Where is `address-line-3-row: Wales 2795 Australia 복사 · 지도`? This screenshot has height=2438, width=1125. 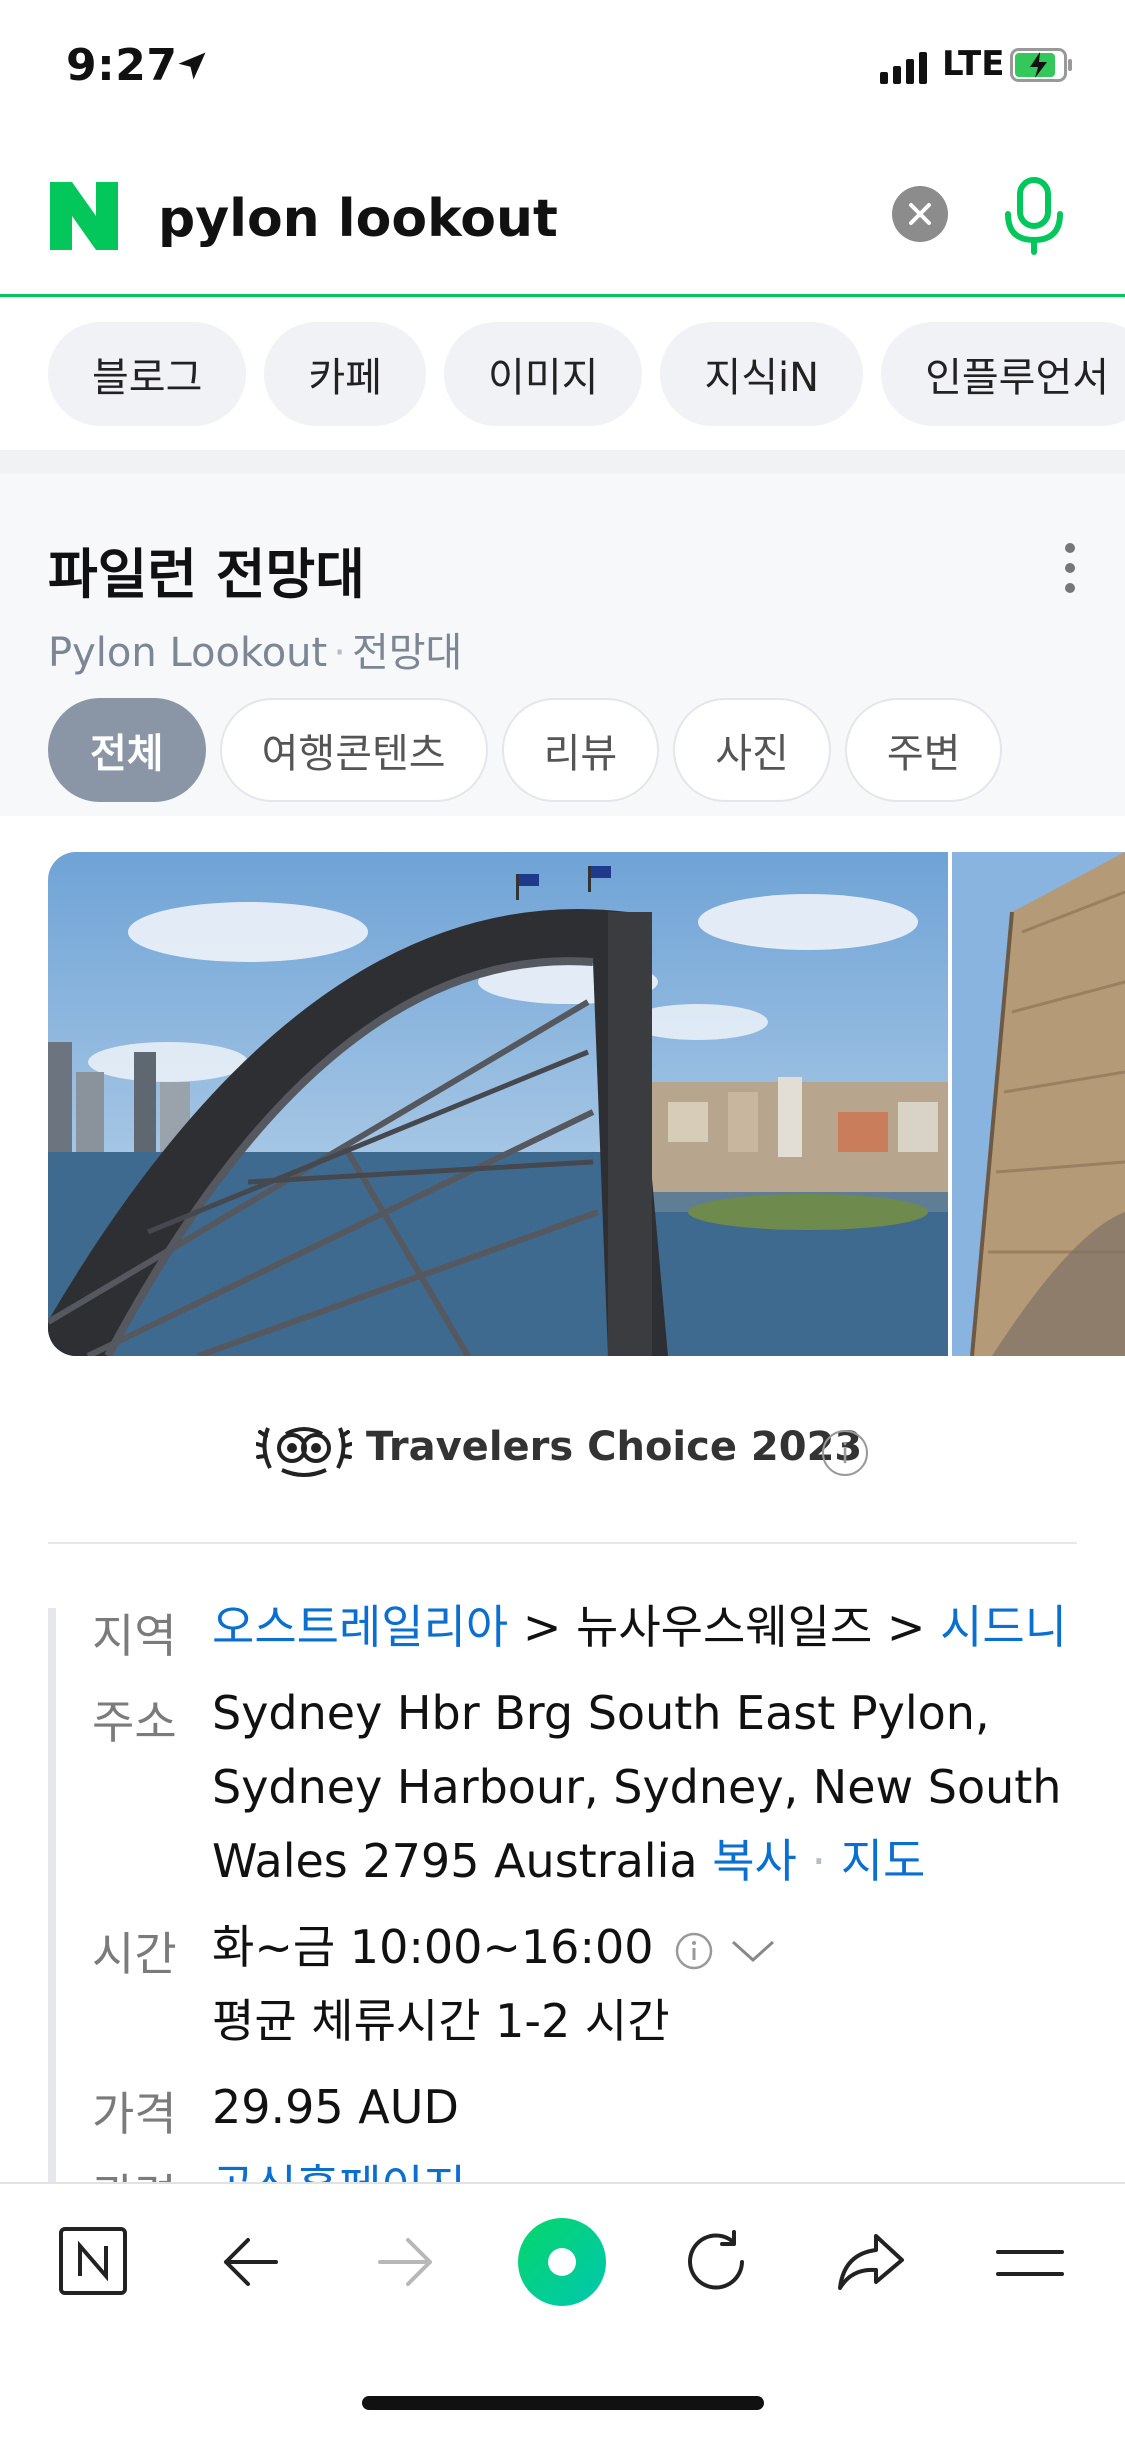
address-line-3-row: Wales 2795 Australia 복사 · 지도 is located at coordinates (636, 1861).